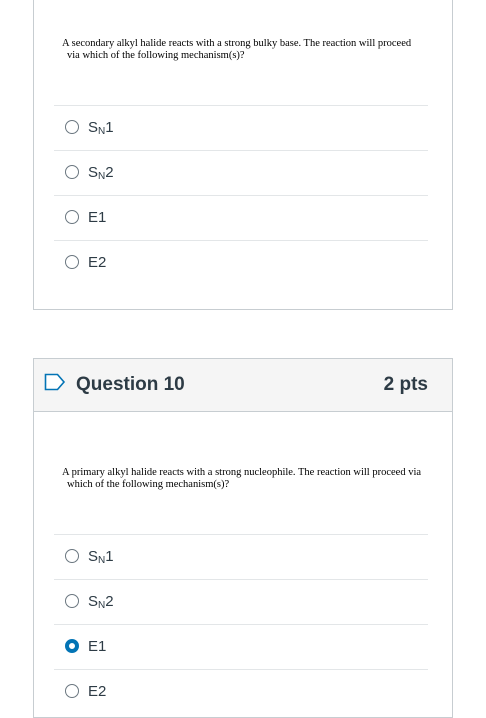  What do you see at coordinates (156, 55) in the screenshot?
I see `question-9-text-line2: via which of the following mechanism(s)?` at bounding box center [156, 55].